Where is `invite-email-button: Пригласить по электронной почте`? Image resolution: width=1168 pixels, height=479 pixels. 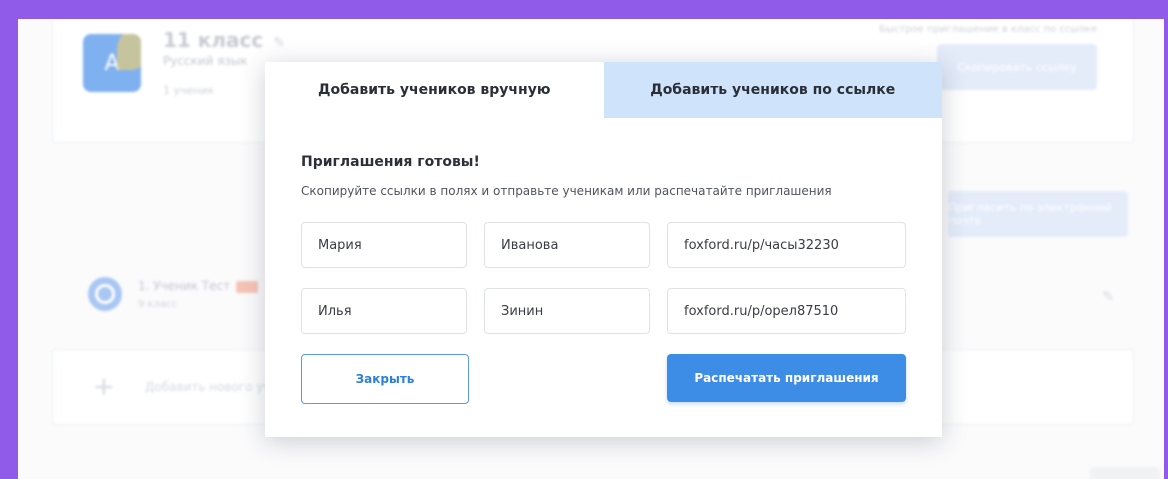
invite-email-button: Пригласить по электронной почте is located at coordinates (1038, 214).